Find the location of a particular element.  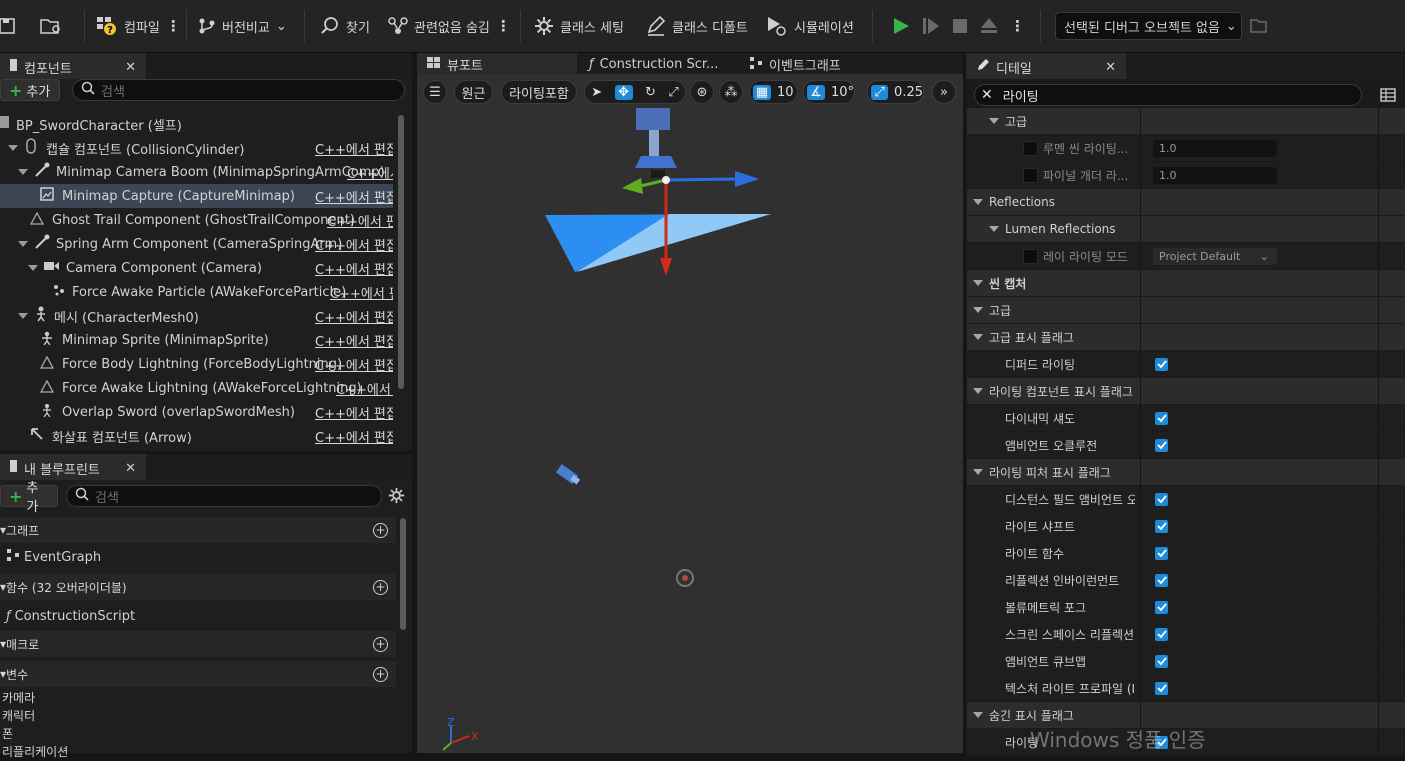

add-function-icon: + is located at coordinates (380, 587).